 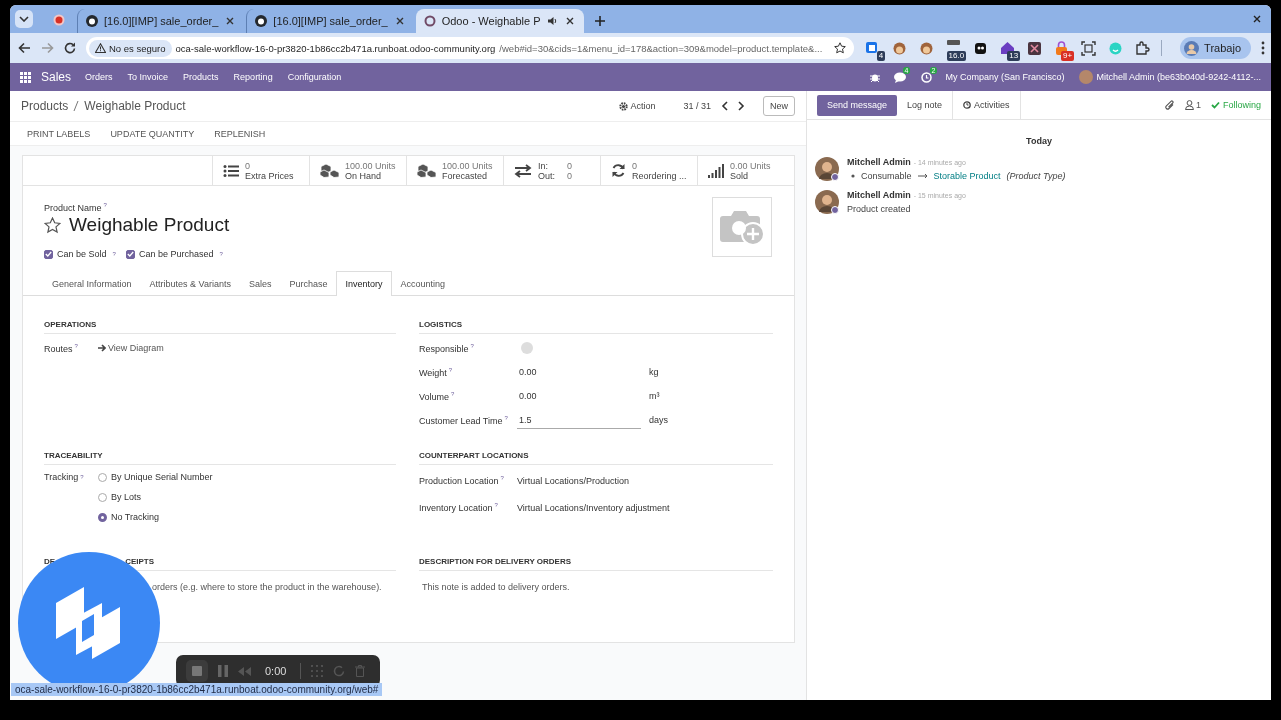 I want to click on header-button: UPDATE QUANTITY, so click(x=152, y=133).